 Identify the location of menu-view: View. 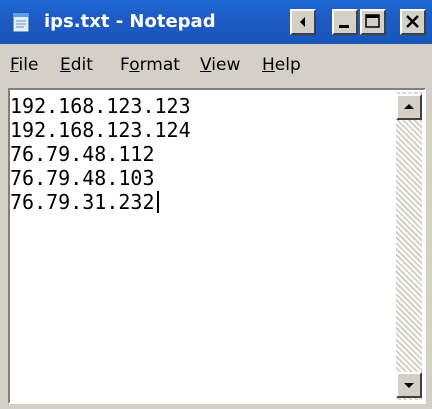
(220, 65).